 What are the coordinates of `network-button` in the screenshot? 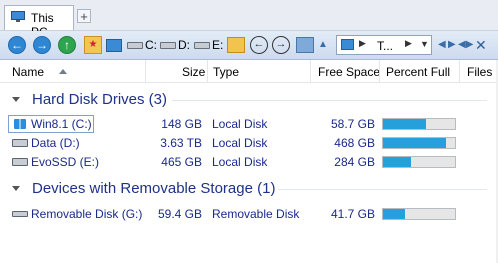 It's located at (305, 45).